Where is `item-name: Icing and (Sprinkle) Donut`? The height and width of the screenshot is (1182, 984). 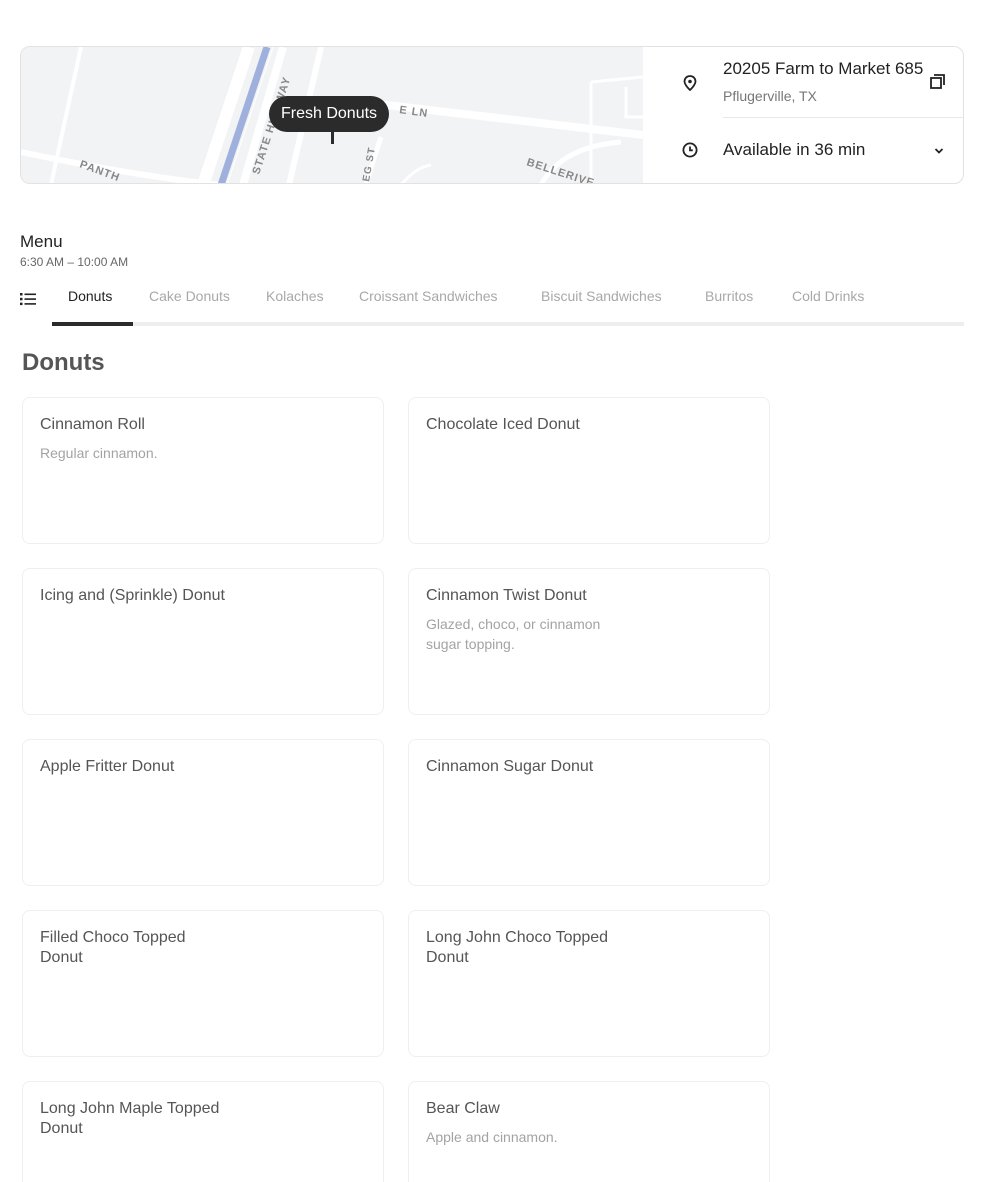
item-name: Icing and (Sprinkle) Donut is located at coordinates (132, 595).